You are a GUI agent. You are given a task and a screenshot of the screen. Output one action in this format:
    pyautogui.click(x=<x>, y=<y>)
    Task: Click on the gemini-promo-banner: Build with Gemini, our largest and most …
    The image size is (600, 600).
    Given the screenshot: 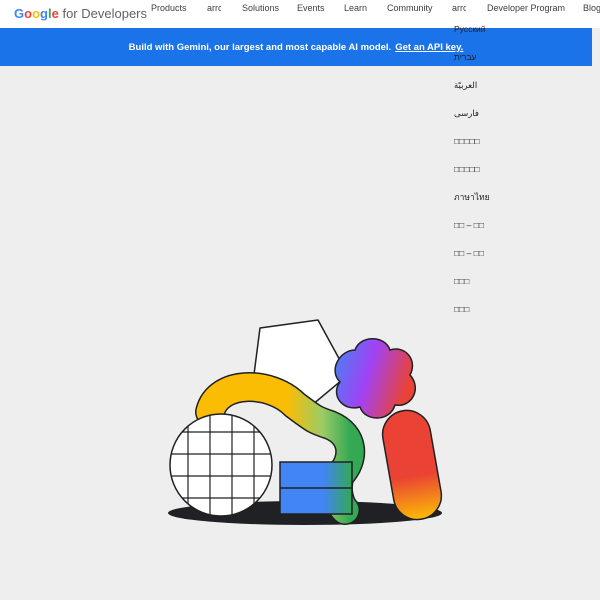 What is the action you would take?
    pyautogui.click(x=296, y=47)
    